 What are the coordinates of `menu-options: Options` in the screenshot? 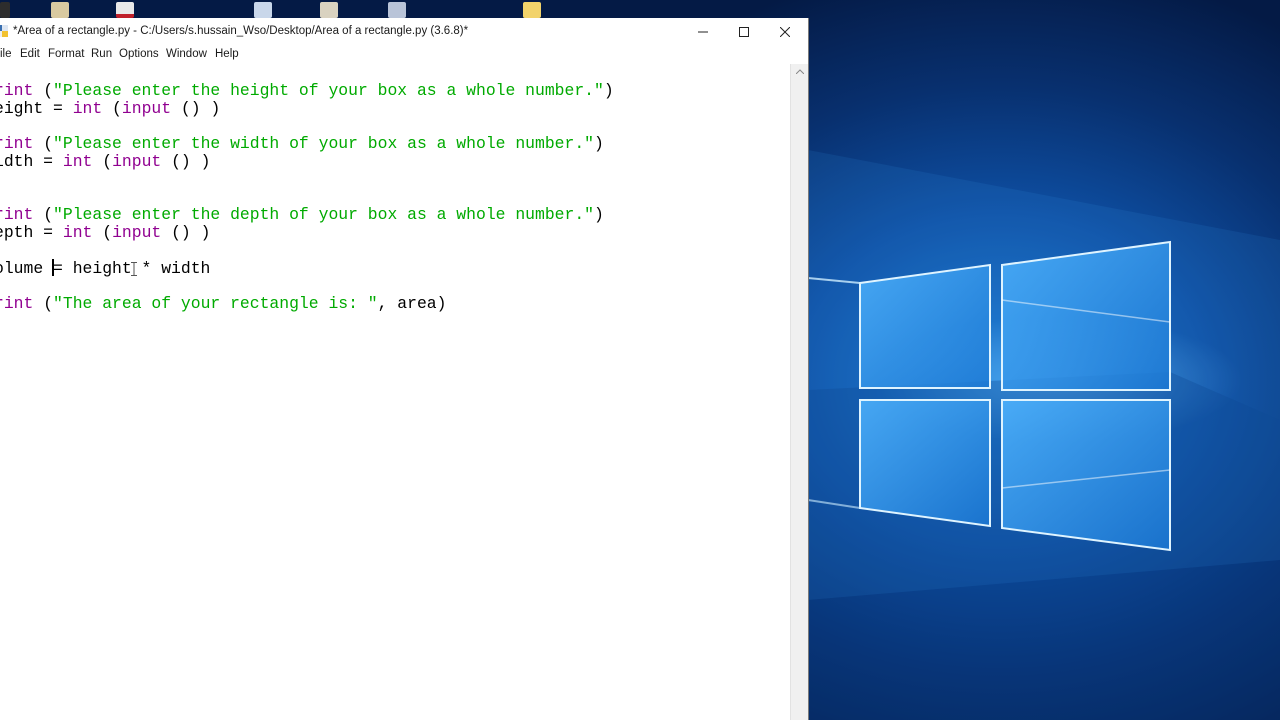 It's located at (139, 54).